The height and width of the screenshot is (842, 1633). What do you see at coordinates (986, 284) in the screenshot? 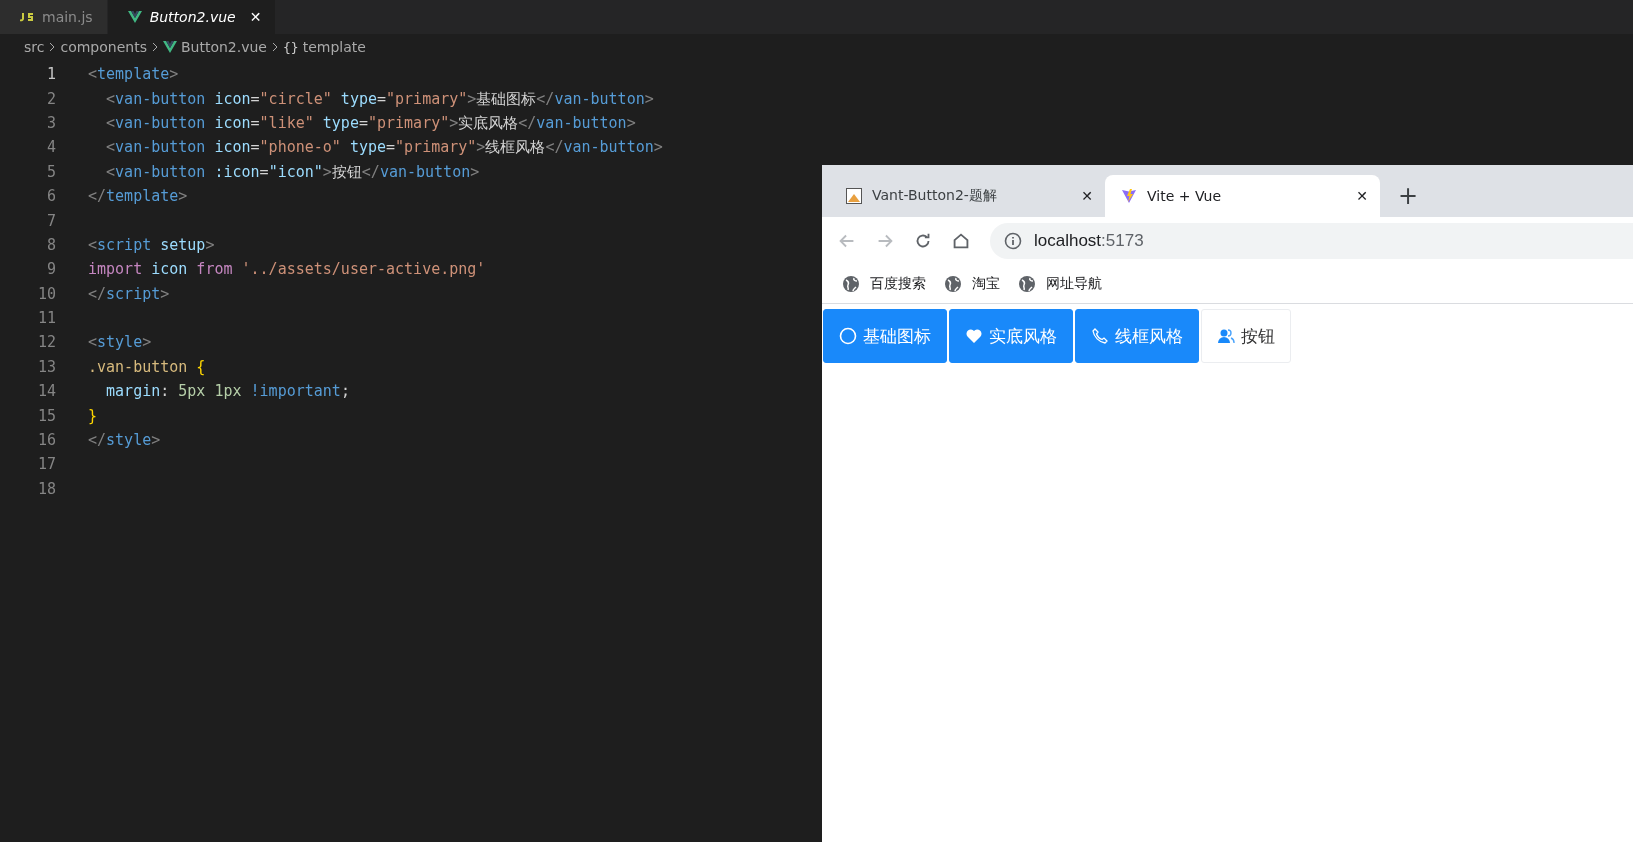
I see `bookmark-link: 淘宝` at bounding box center [986, 284].